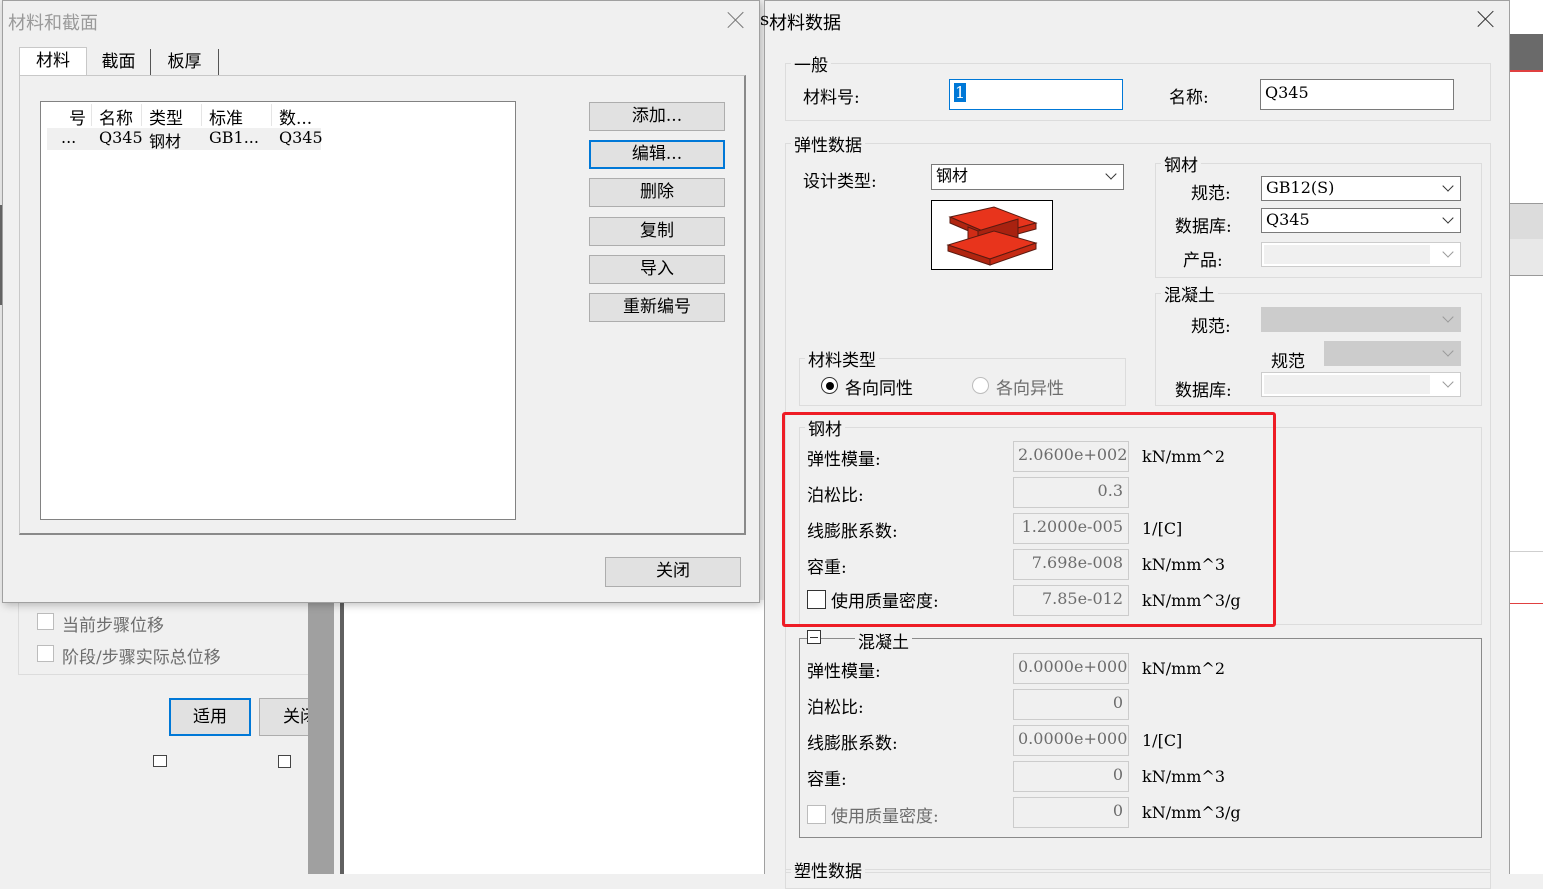 The image size is (1543, 889). Describe the element at coordinates (1526, 257) in the screenshot. I see `bg-right-strip-bar2` at that location.